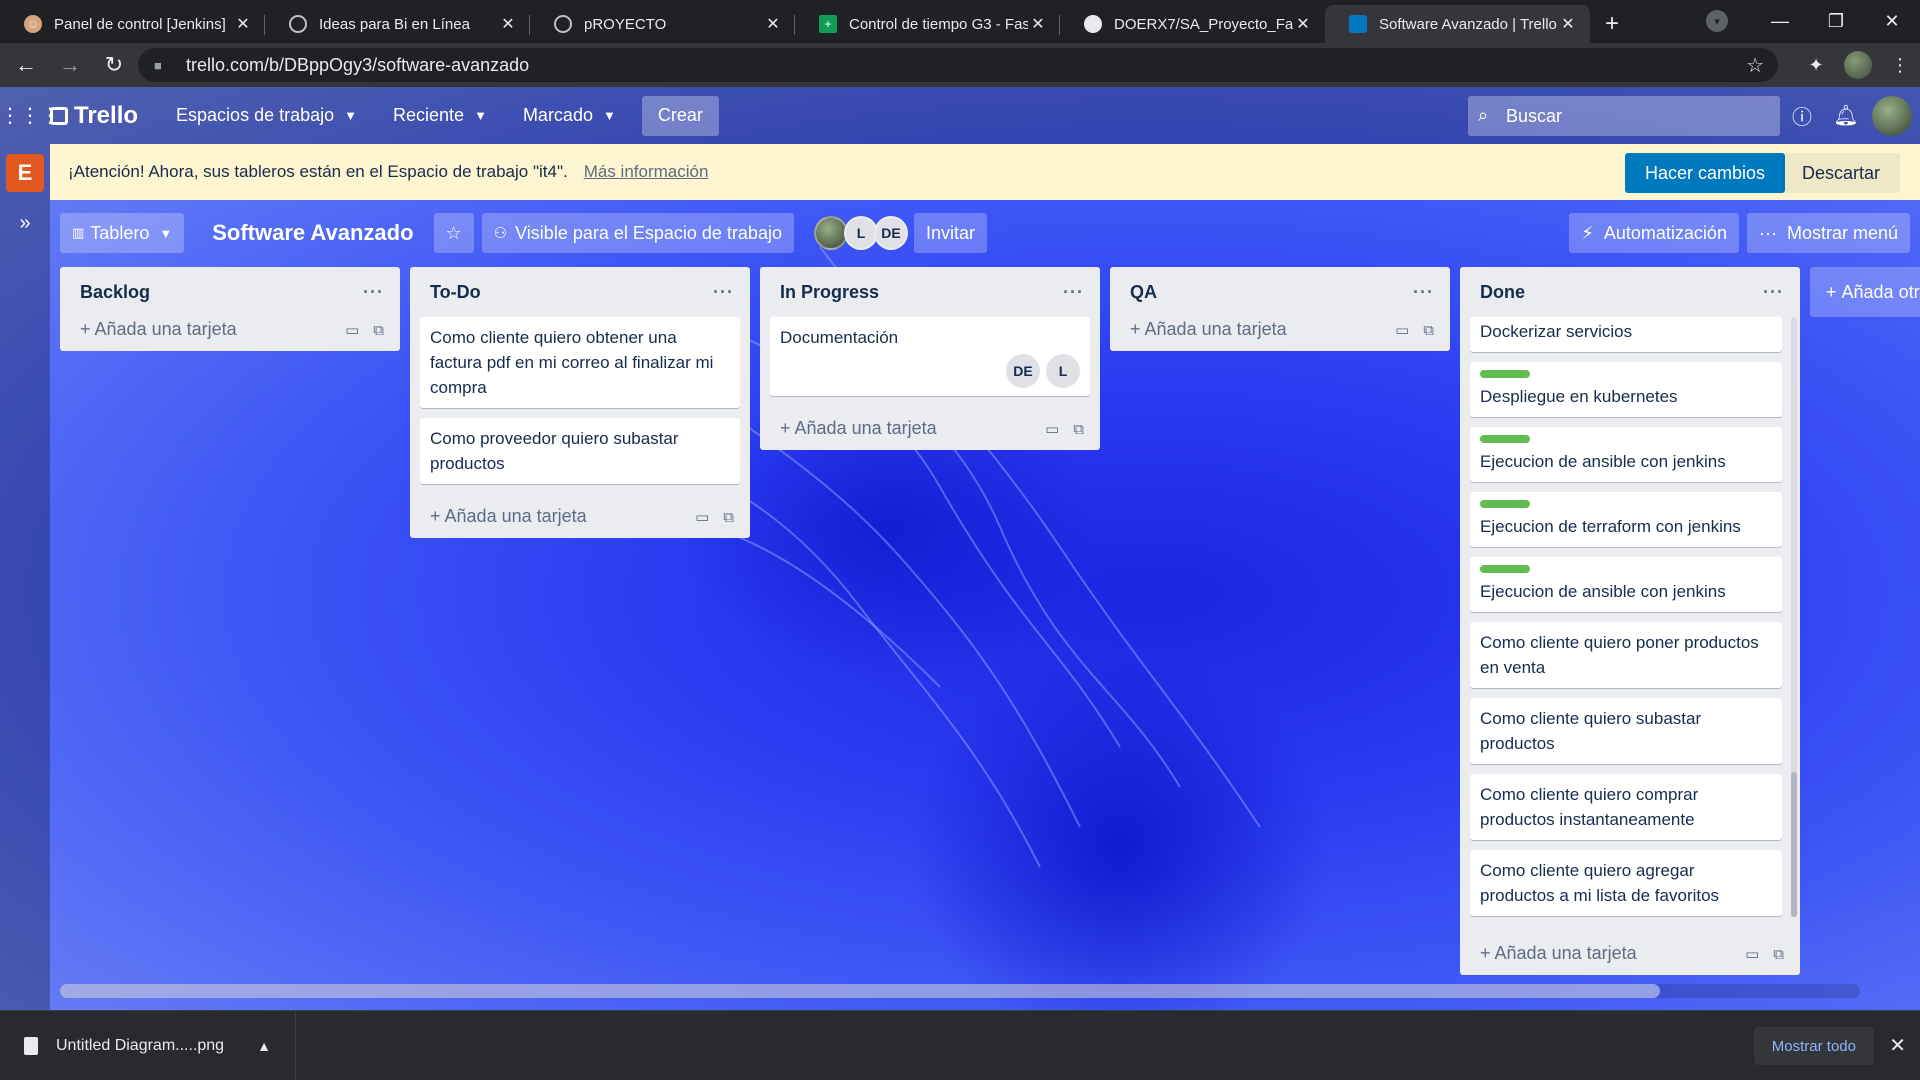  Describe the element at coordinates (312, 233) in the screenshot. I see `board-title: Software Avanzado` at that location.